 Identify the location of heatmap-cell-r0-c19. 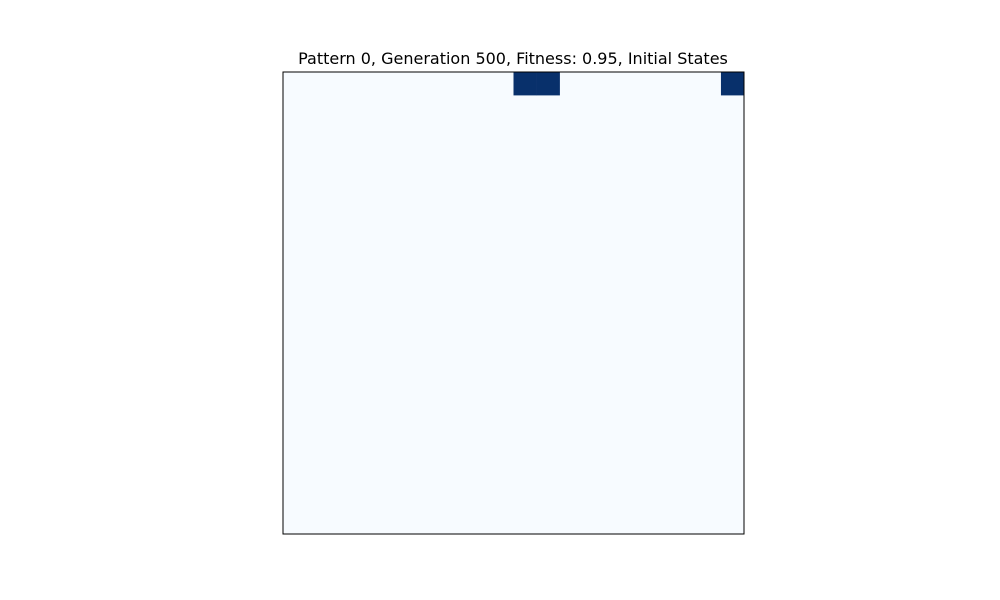
(732, 84).